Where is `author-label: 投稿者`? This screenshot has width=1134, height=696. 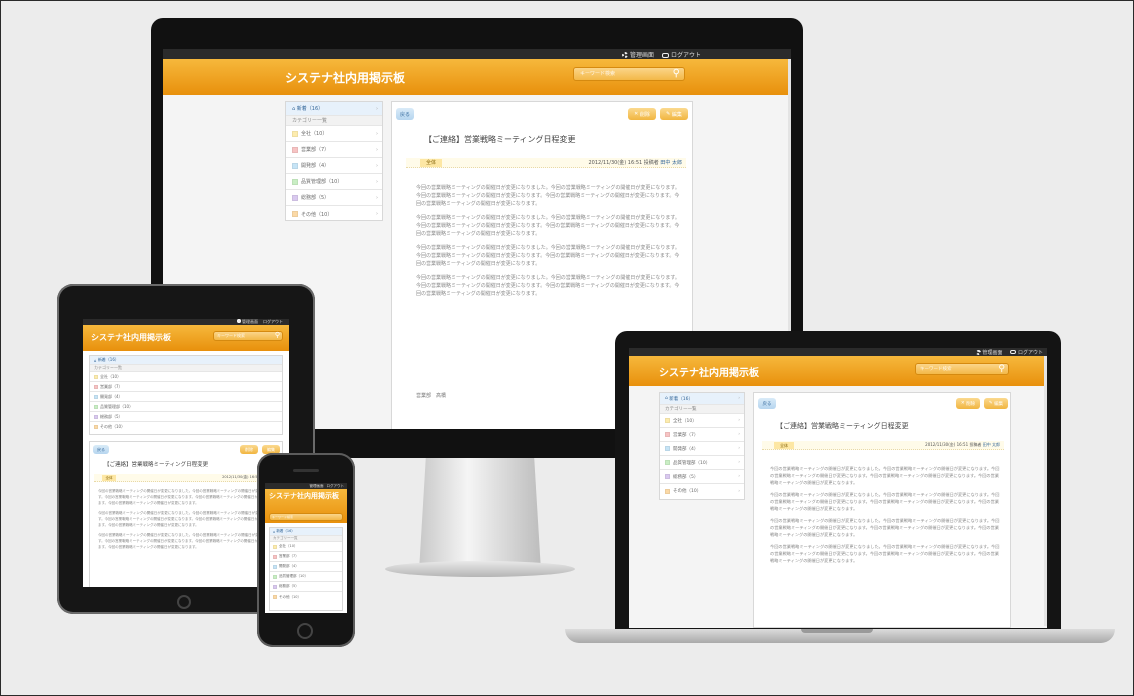
author-label: 投稿者 is located at coordinates (651, 163).